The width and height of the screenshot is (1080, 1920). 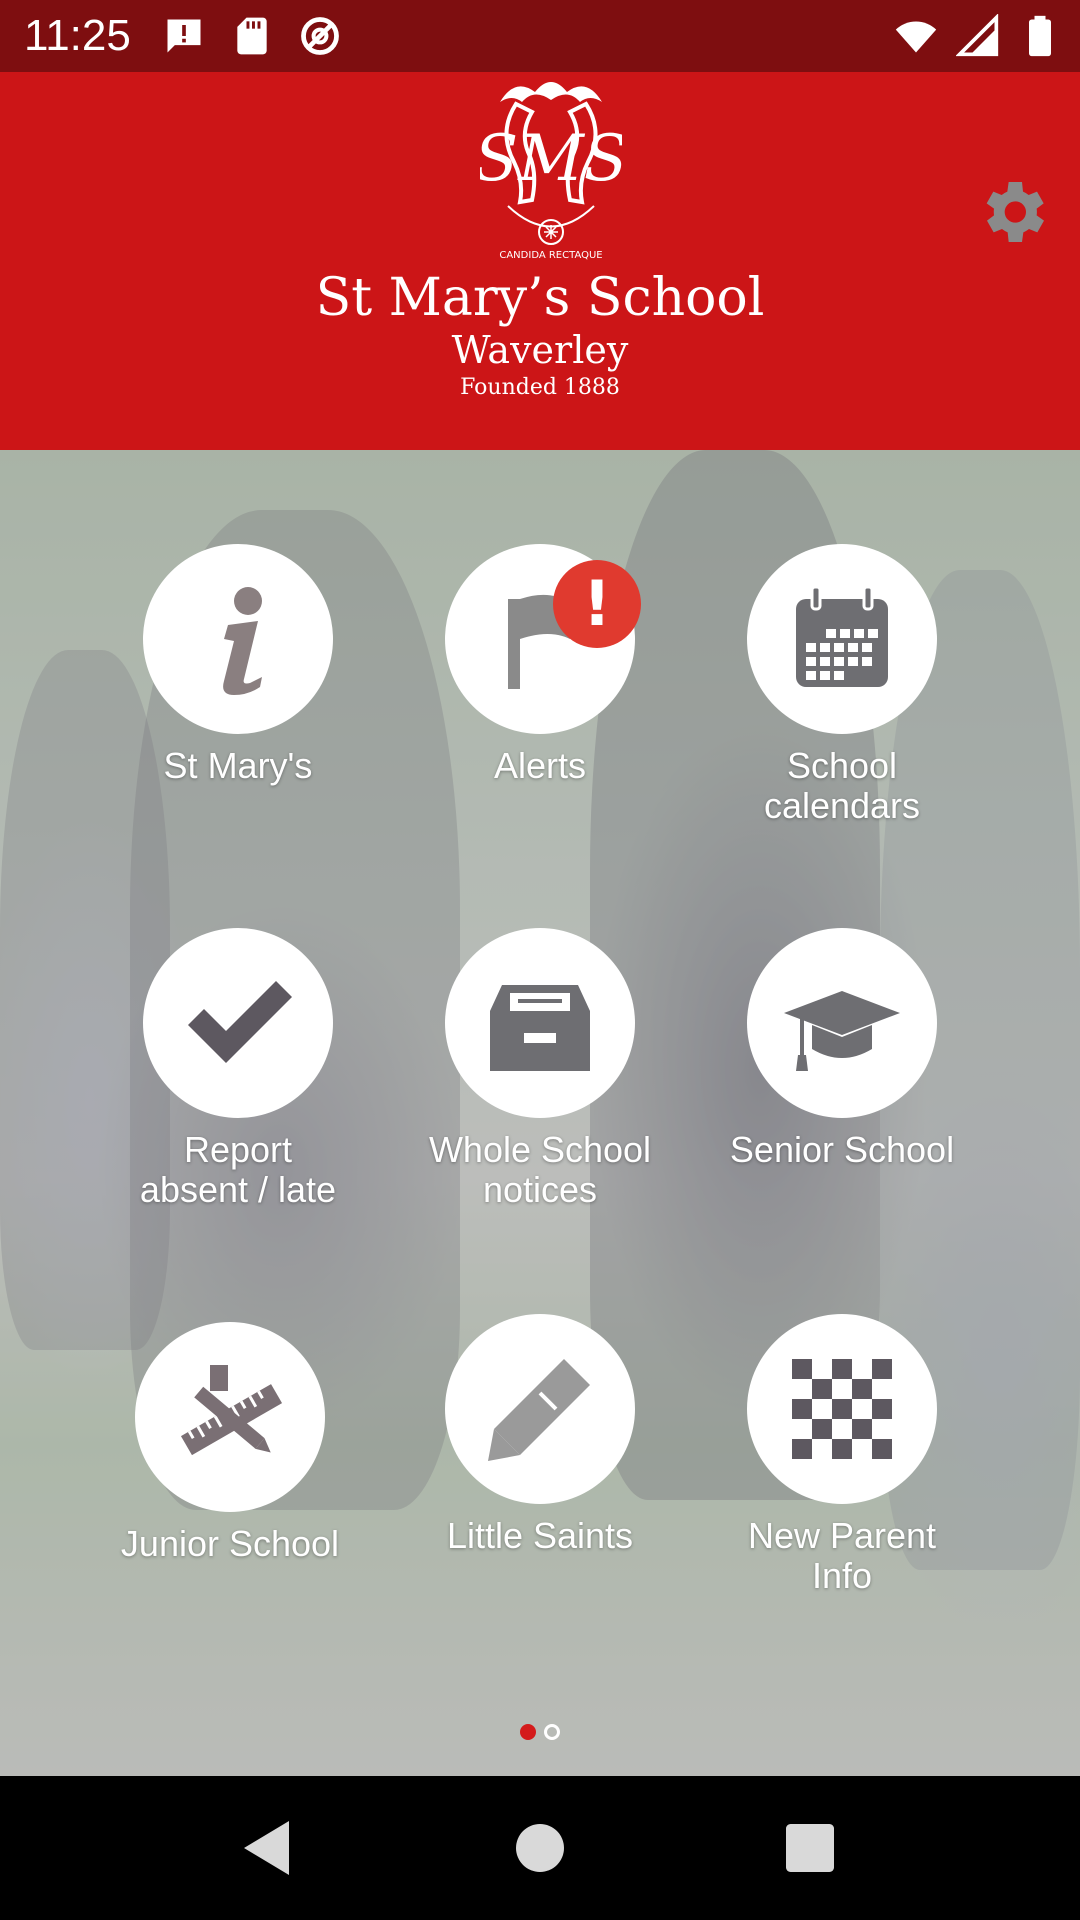 I want to click on tile-report-absent-late: Report absent / late, so click(x=238, y=1069).